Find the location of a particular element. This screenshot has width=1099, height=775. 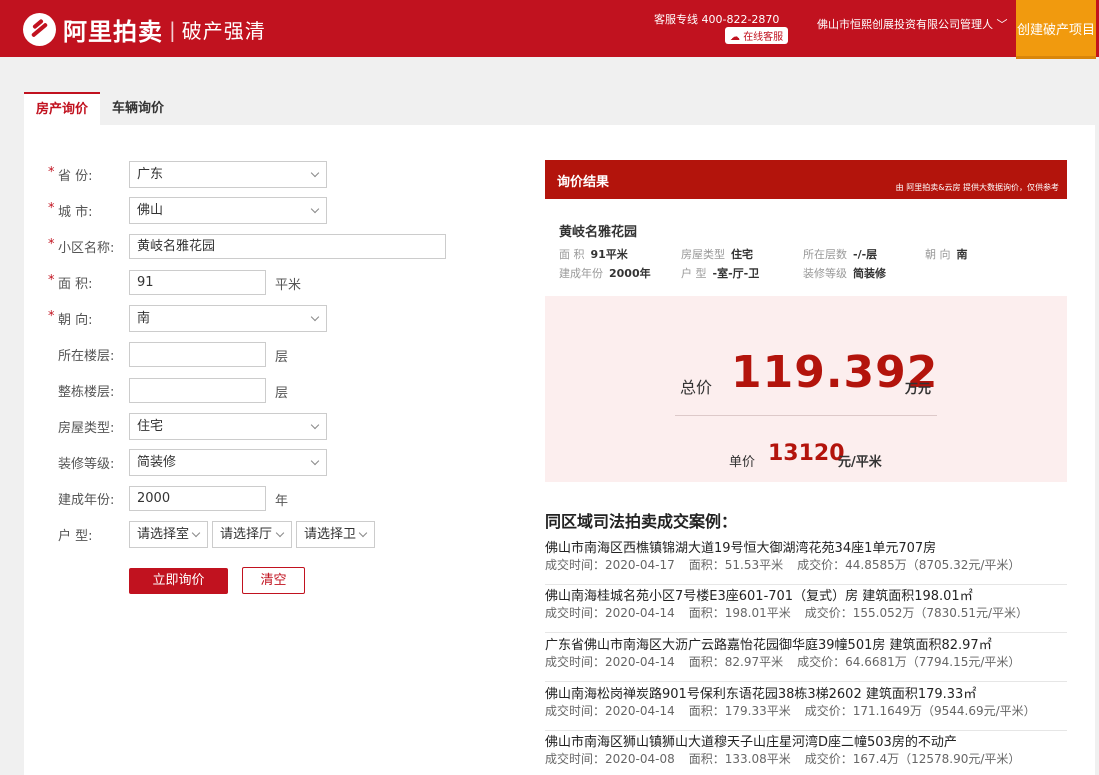

chevron-down-icon: ﹀ is located at coordinates (1002, 24).